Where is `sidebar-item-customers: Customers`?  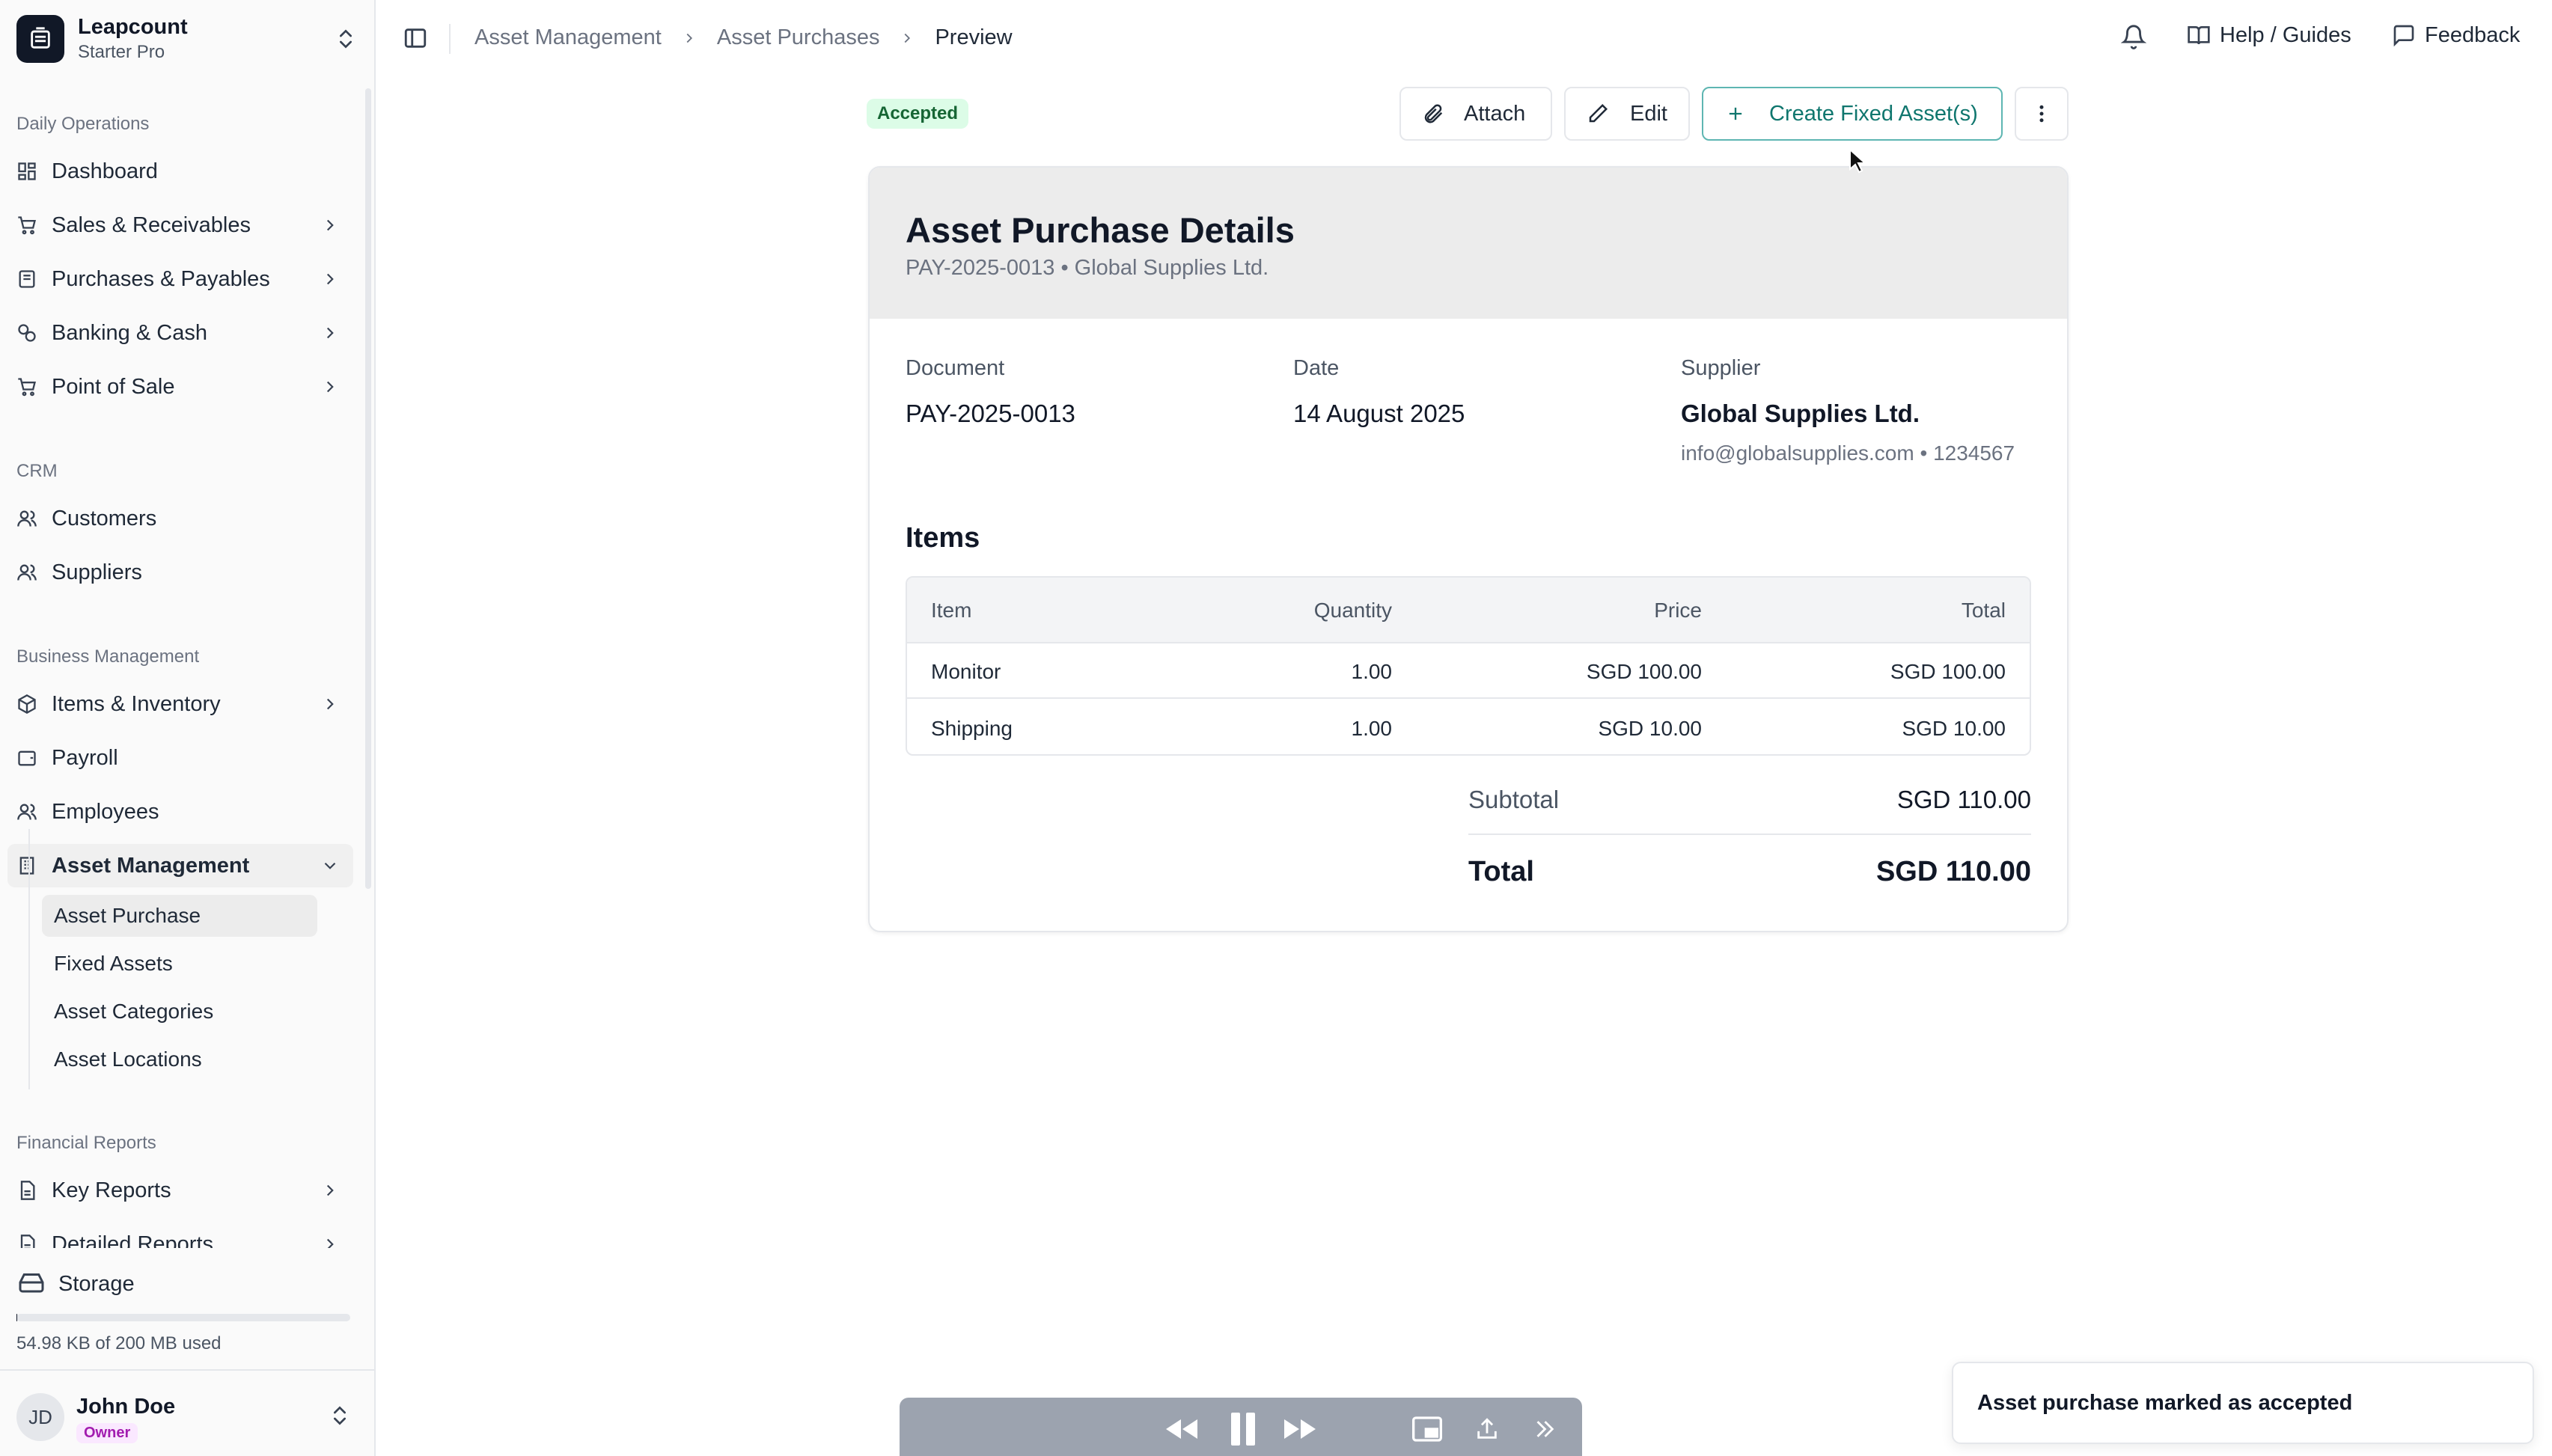 sidebar-item-customers: Customers is located at coordinates (180, 518).